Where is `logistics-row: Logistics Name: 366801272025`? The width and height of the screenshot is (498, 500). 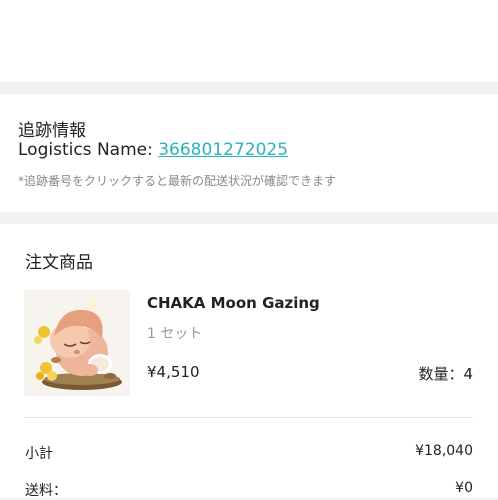 logistics-row: Logistics Name: 366801272025 is located at coordinates (153, 150).